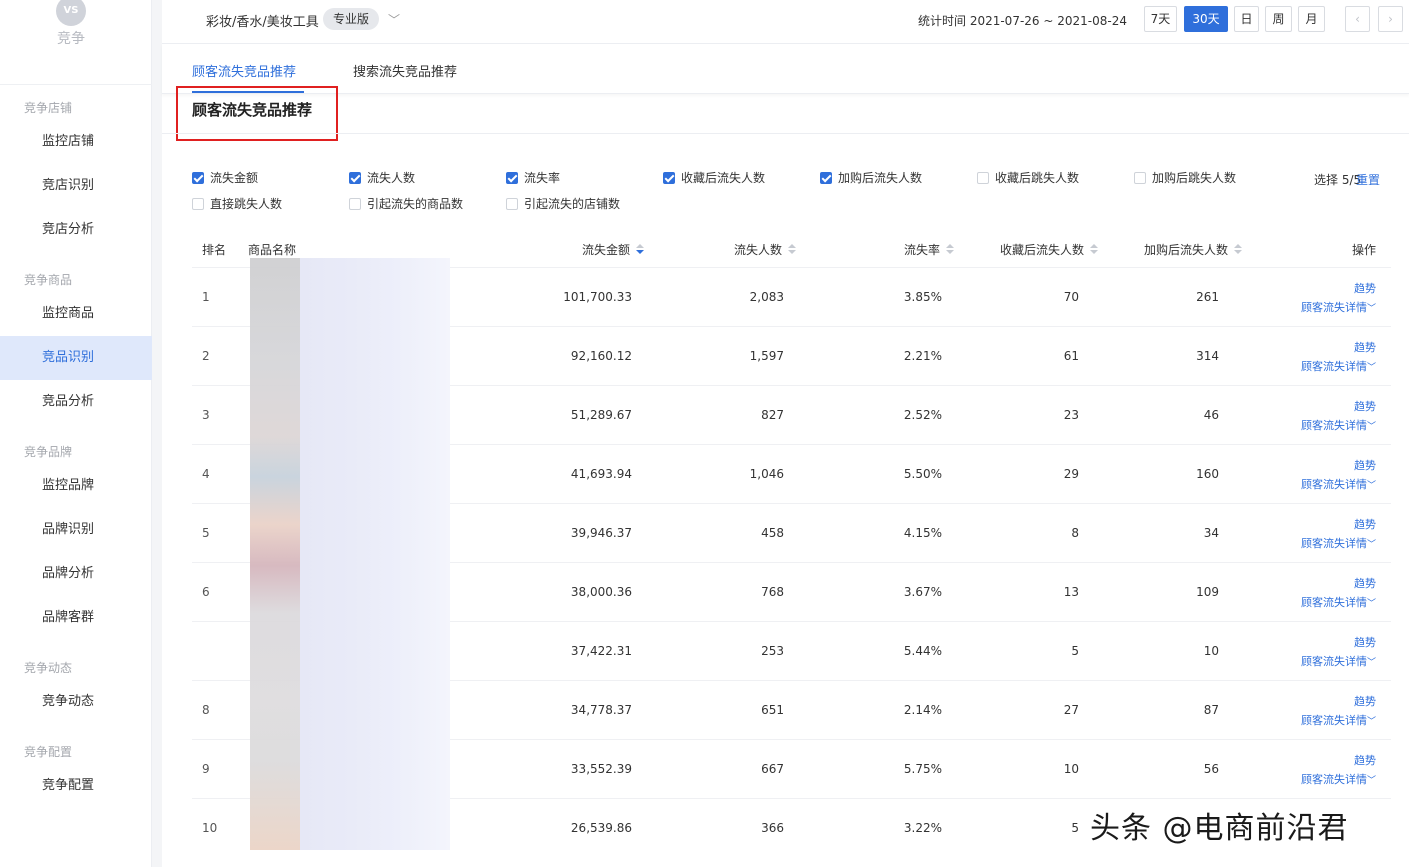  I want to click on period-button: 日, so click(1246, 19).